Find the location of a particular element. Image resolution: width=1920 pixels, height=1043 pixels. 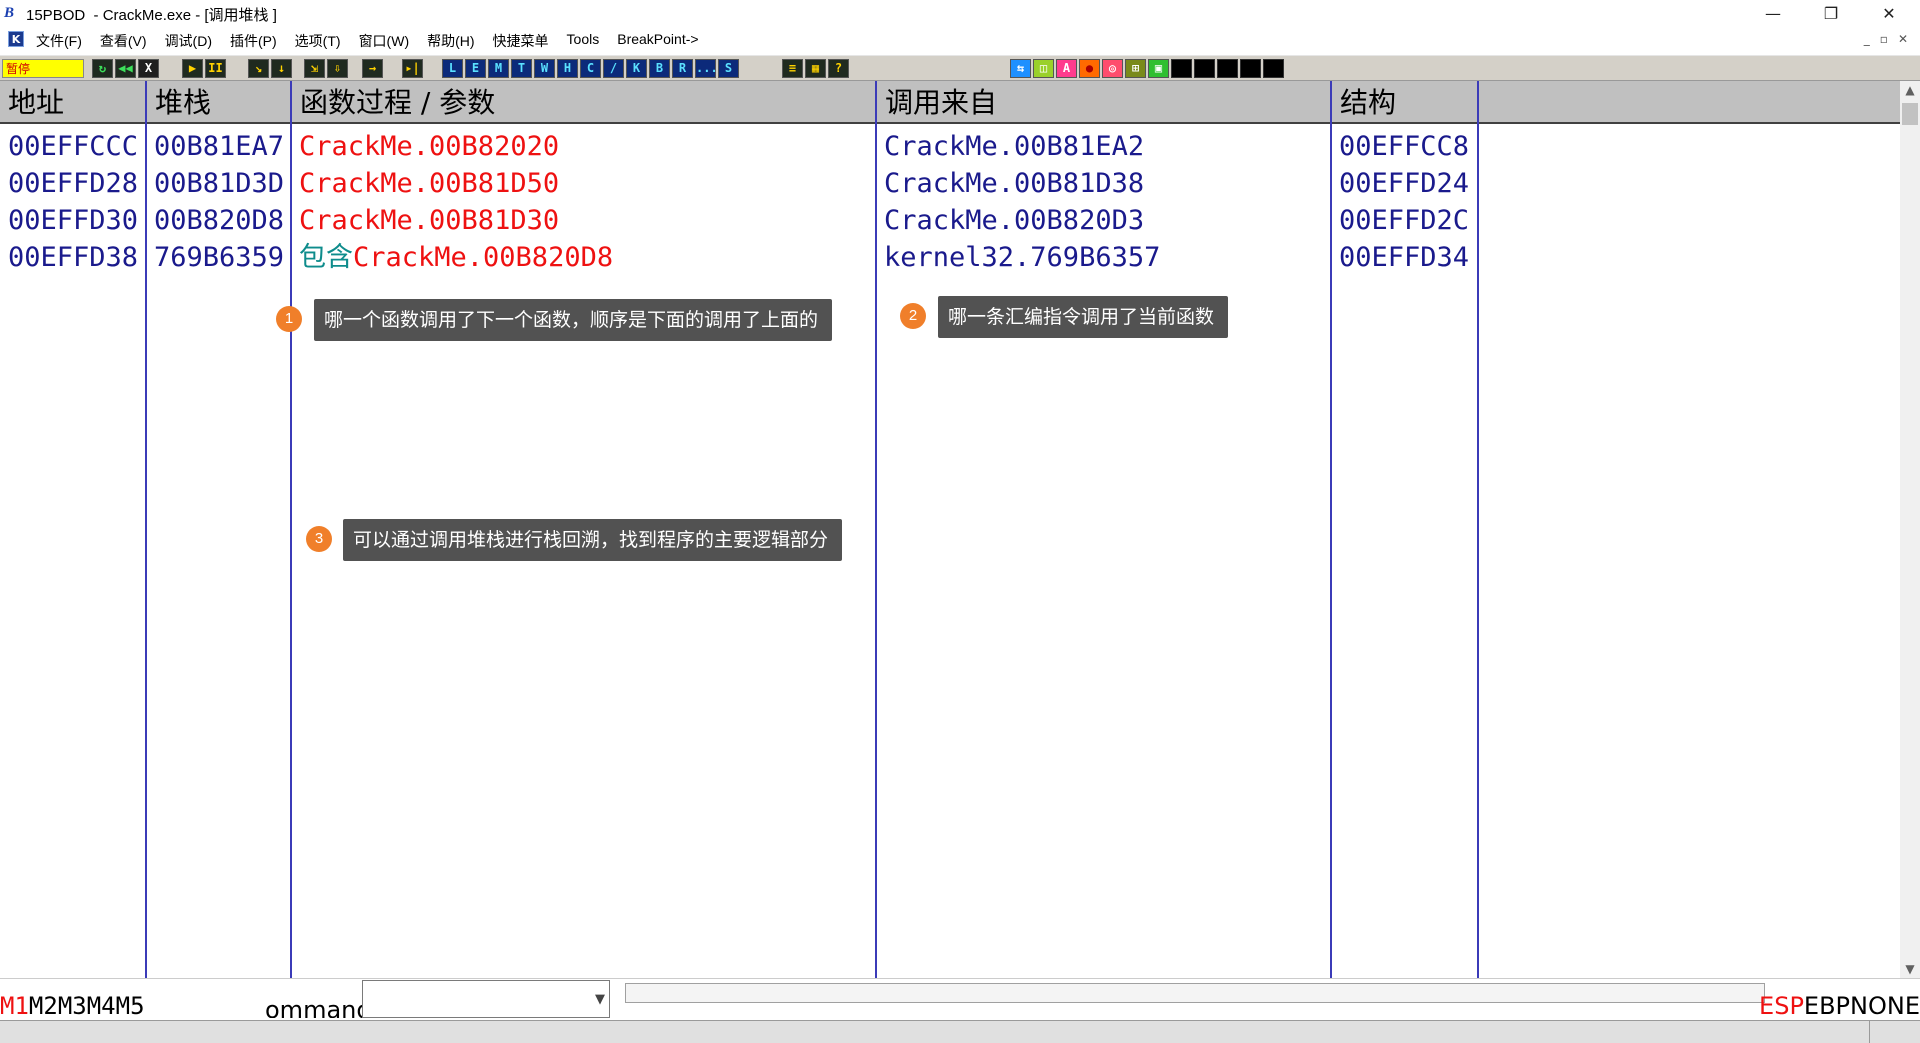

called-from-cell: CrackMe.00B820D3 is located at coordinates (1014, 220).